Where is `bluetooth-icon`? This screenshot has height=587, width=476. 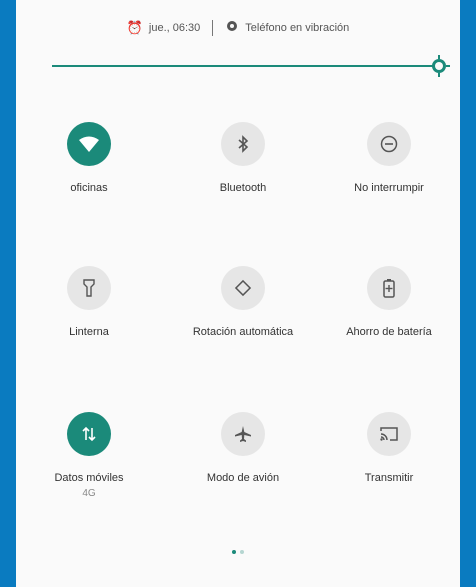
bluetooth-icon is located at coordinates (243, 144).